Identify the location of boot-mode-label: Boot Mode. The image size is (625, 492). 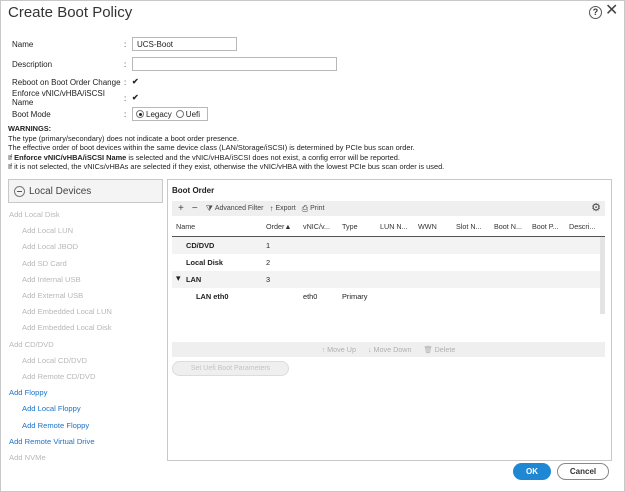
(31, 114).